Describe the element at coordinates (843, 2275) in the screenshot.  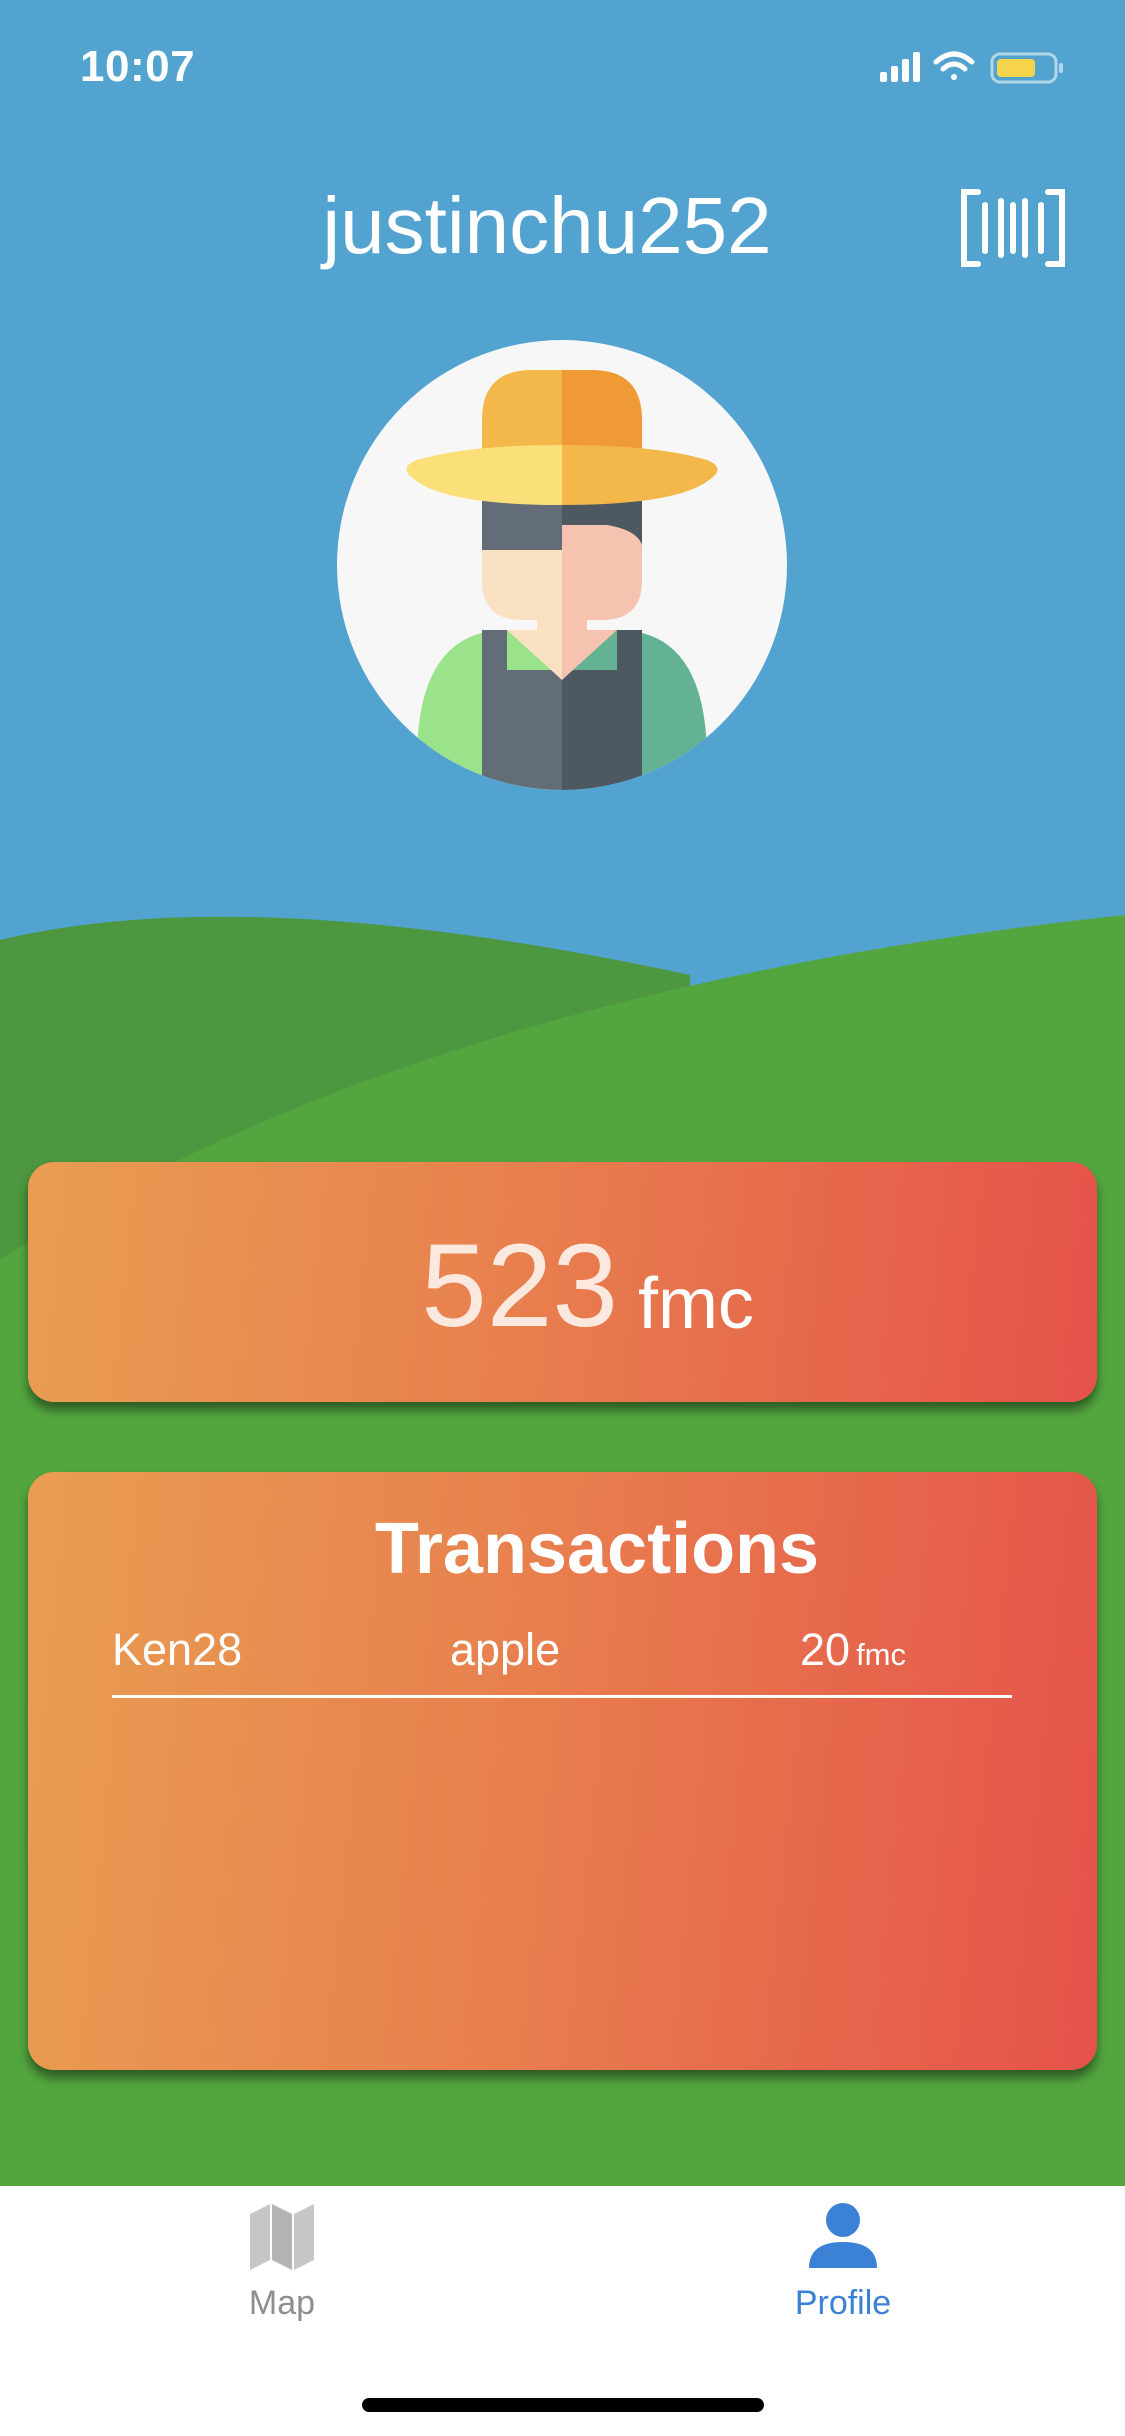
I see `tab-profile: Profile` at that location.